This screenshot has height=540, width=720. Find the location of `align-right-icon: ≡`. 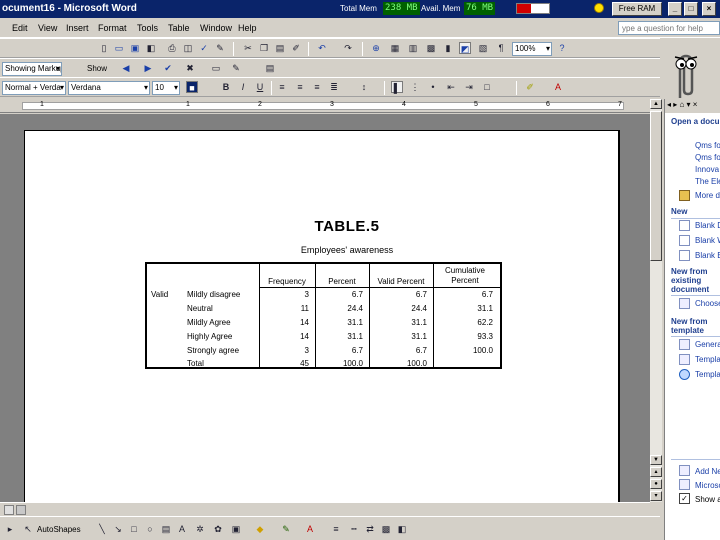

align-right-icon: ≡ is located at coordinates (317, 87).